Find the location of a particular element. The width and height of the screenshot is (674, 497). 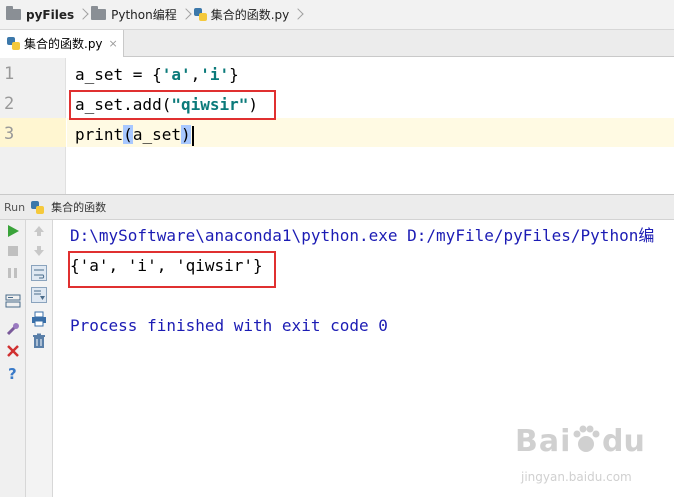

code-text: a_set = { is located at coordinates (118, 74).